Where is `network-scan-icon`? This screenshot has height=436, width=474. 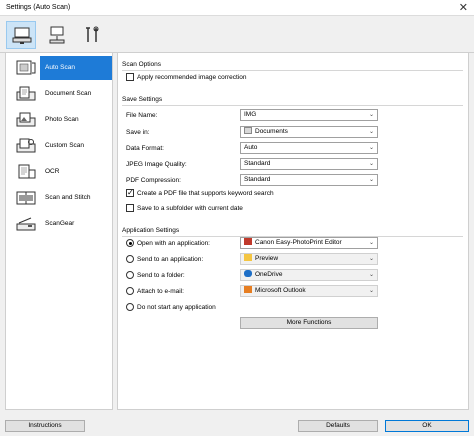
network-scan-icon is located at coordinates (57, 35).